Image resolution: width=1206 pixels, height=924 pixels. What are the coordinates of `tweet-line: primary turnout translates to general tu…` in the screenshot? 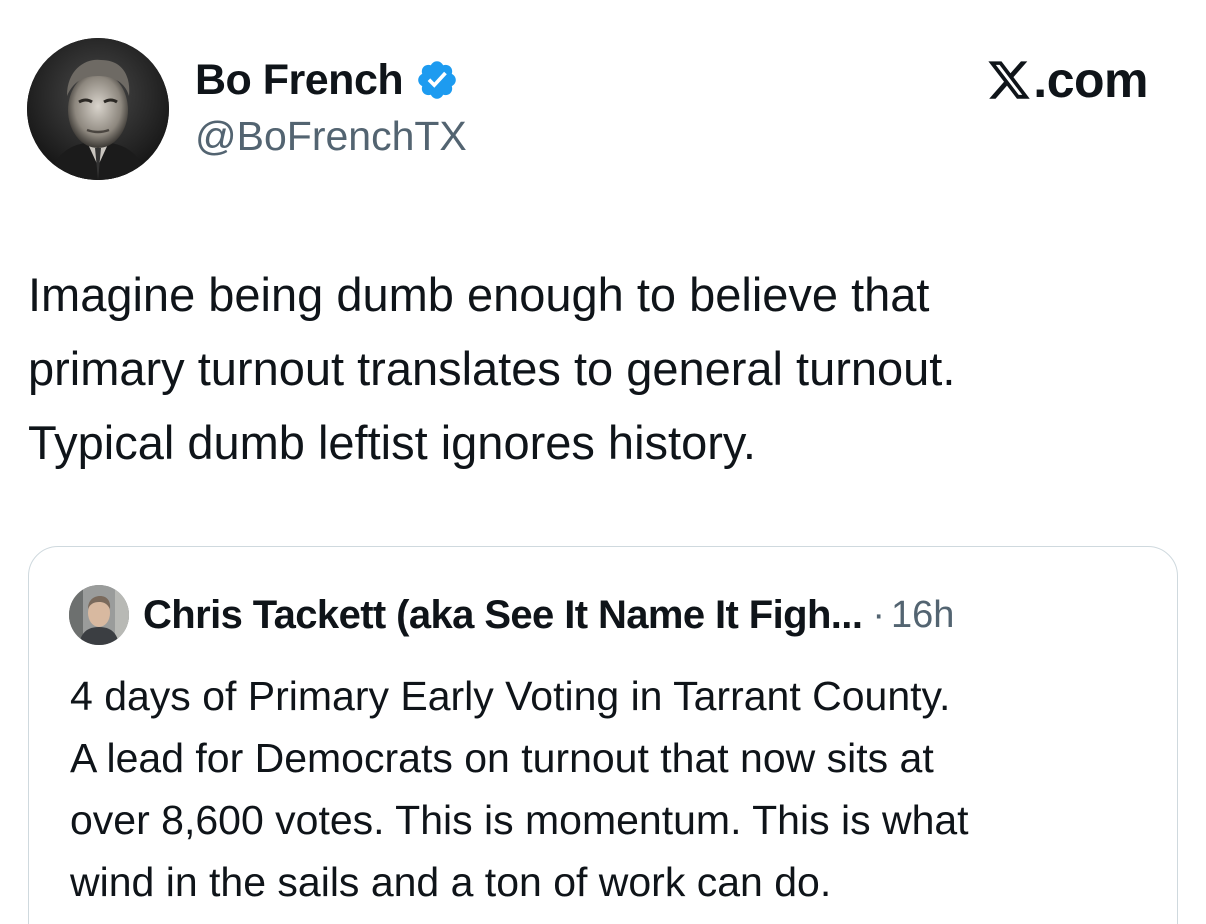 It's located at (492, 368).